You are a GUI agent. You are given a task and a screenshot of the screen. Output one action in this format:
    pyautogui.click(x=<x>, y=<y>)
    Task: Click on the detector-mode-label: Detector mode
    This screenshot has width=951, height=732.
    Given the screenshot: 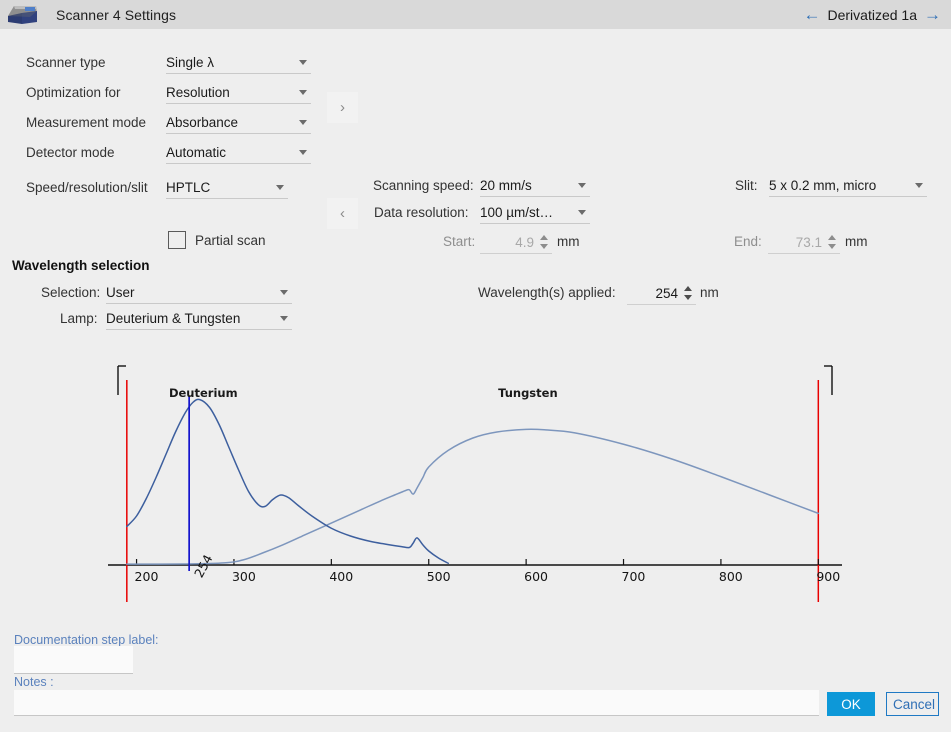 What is the action you would take?
    pyautogui.click(x=70, y=152)
    